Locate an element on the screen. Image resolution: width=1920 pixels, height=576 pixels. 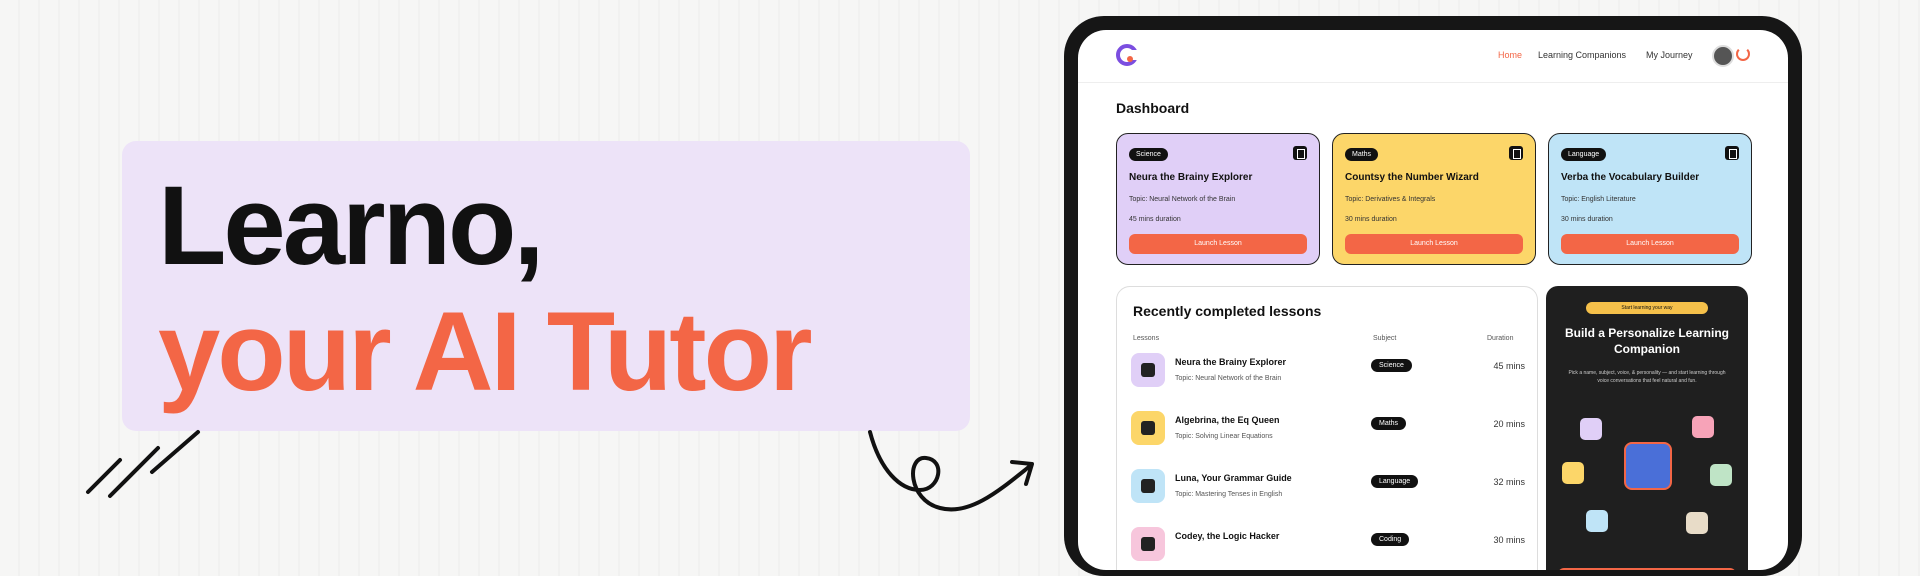
curly-arrow-icon is located at coordinates (951, 471).